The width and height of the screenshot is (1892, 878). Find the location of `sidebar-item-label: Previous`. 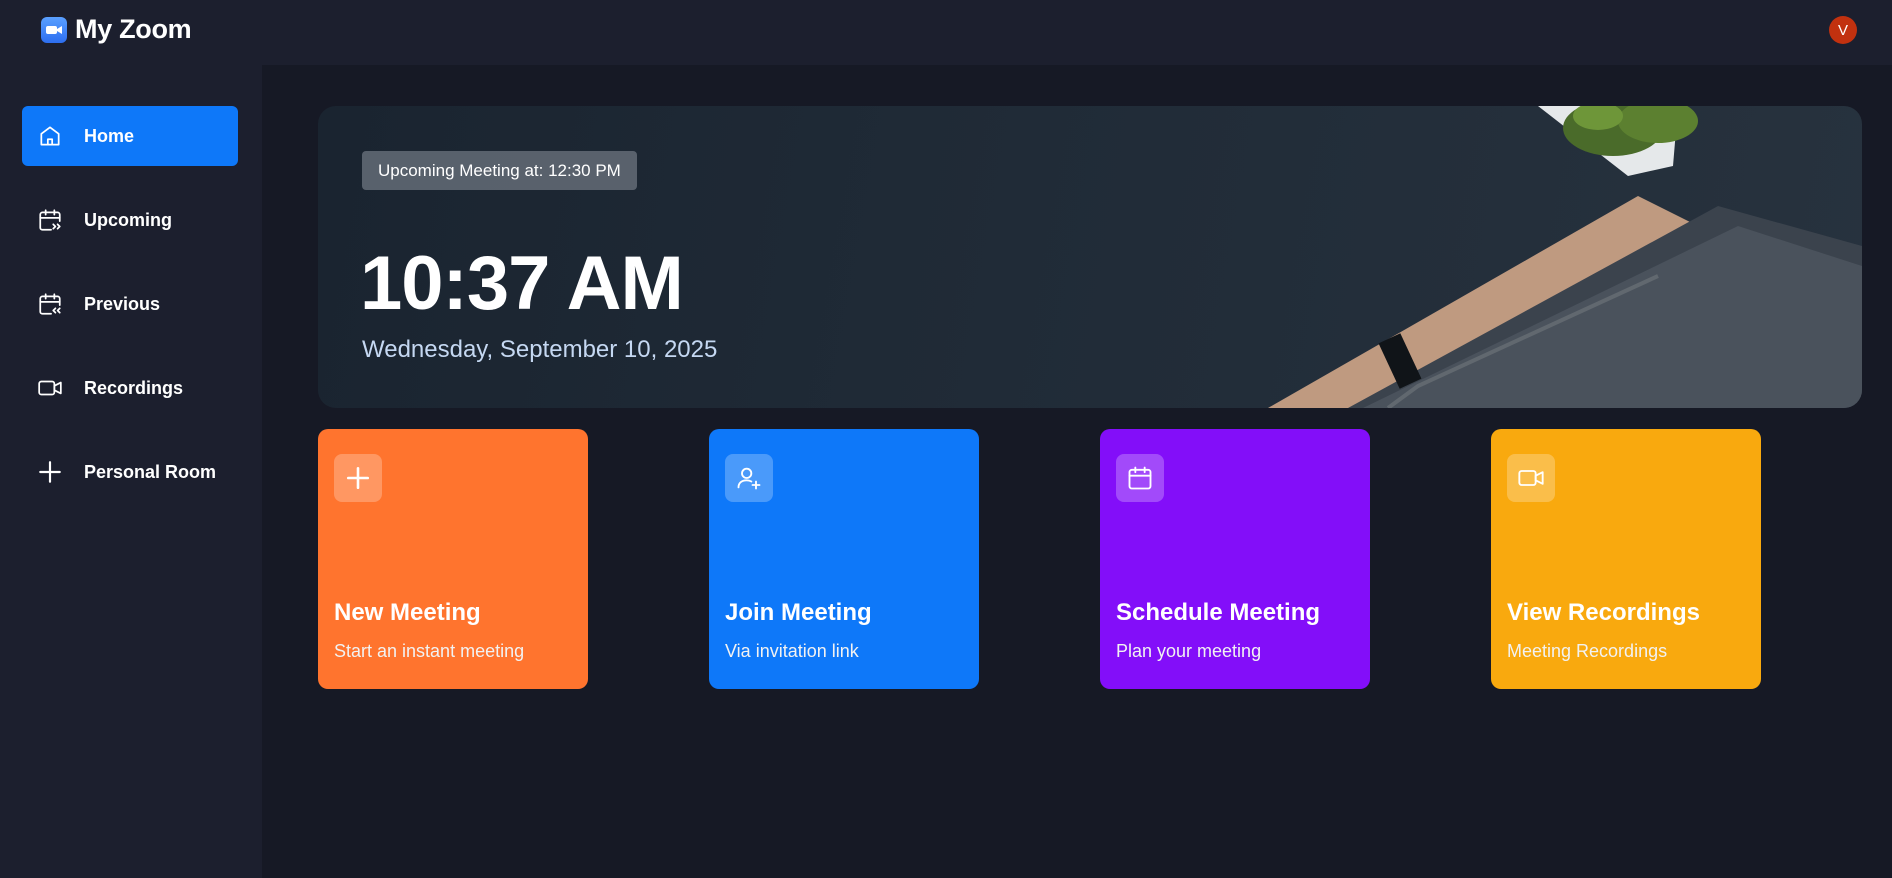

sidebar-item-label: Previous is located at coordinates (122, 303).